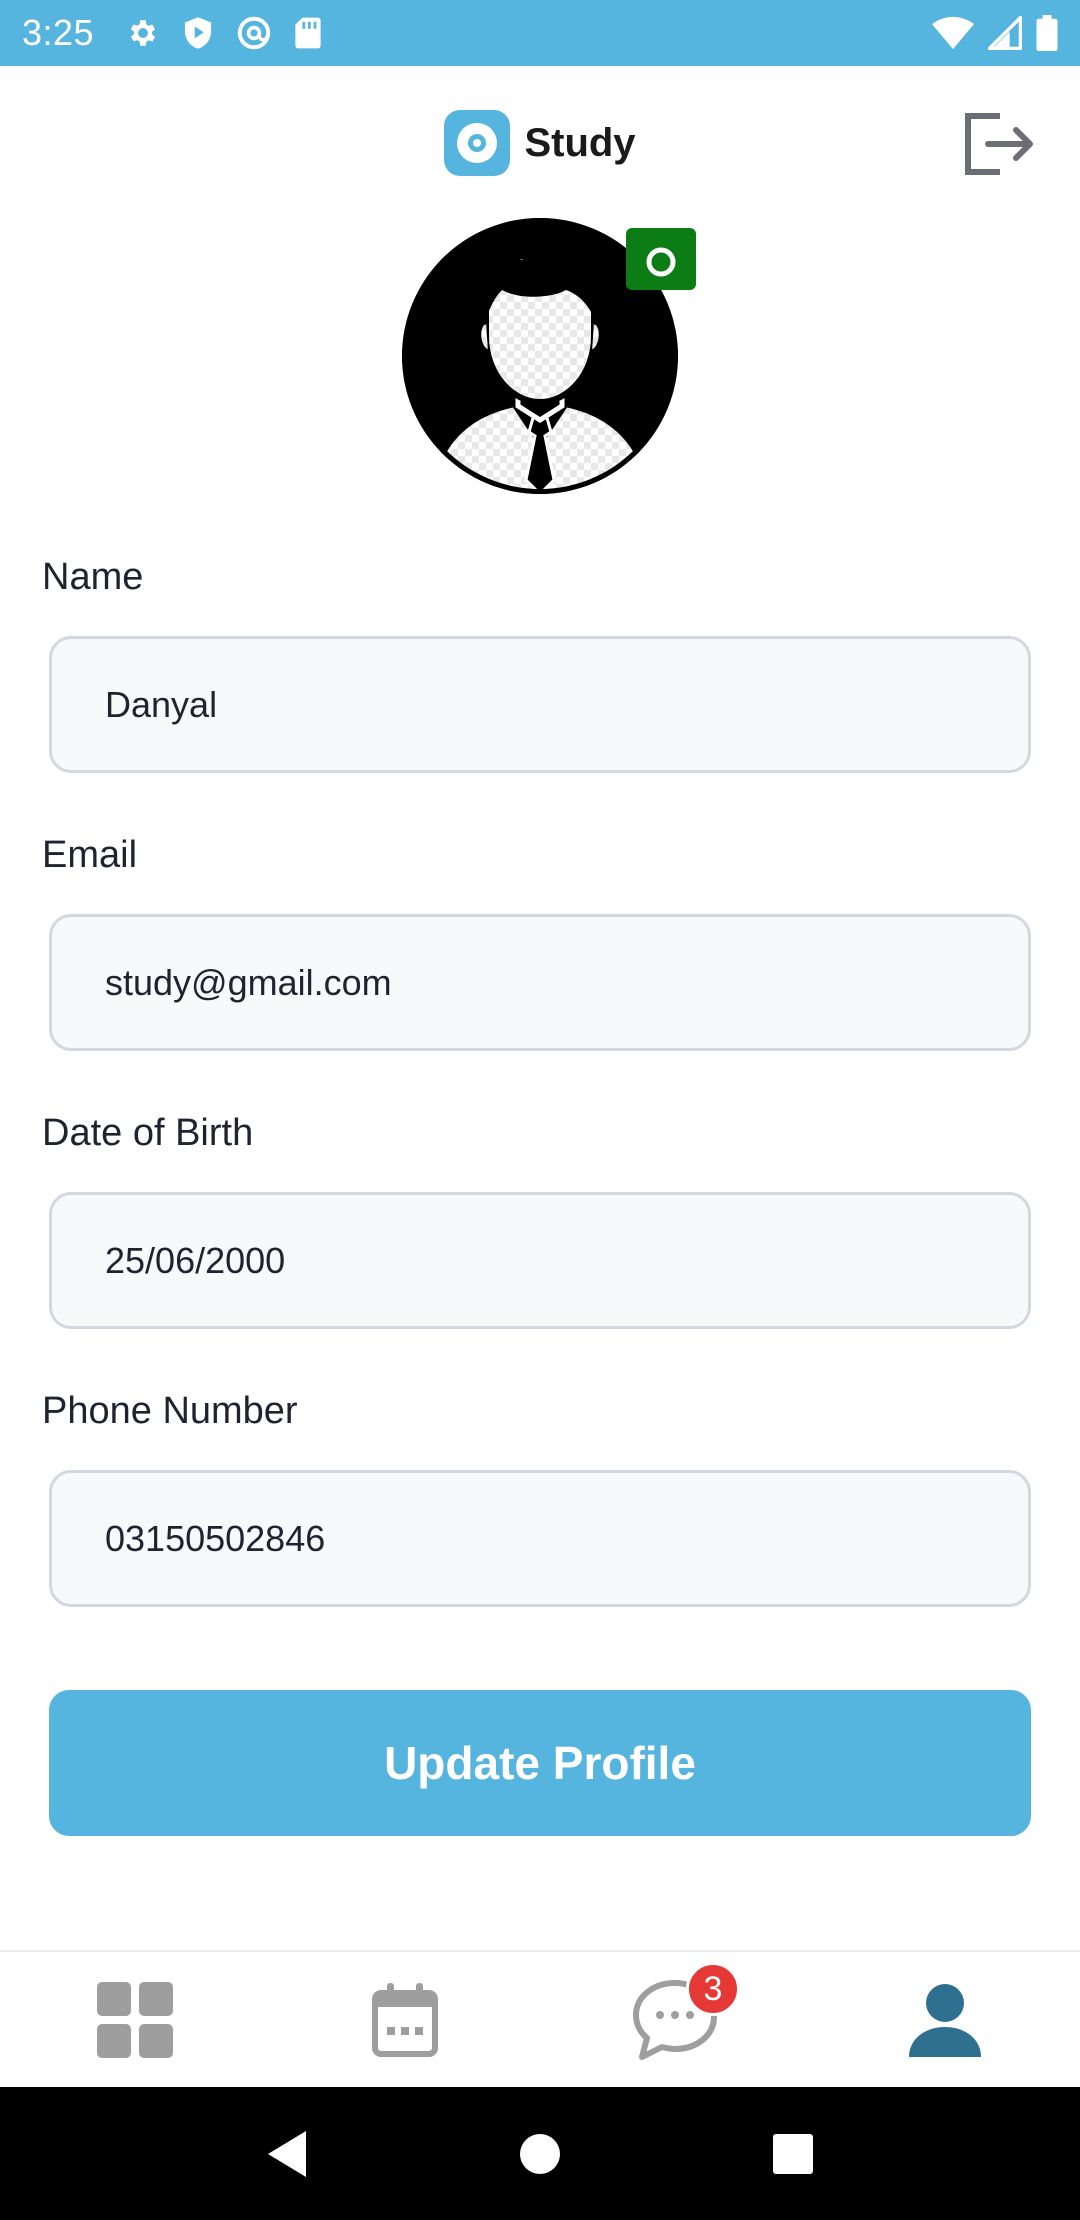 This screenshot has width=1080, height=2220. I want to click on back-triangle-icon, so click(286, 2153).